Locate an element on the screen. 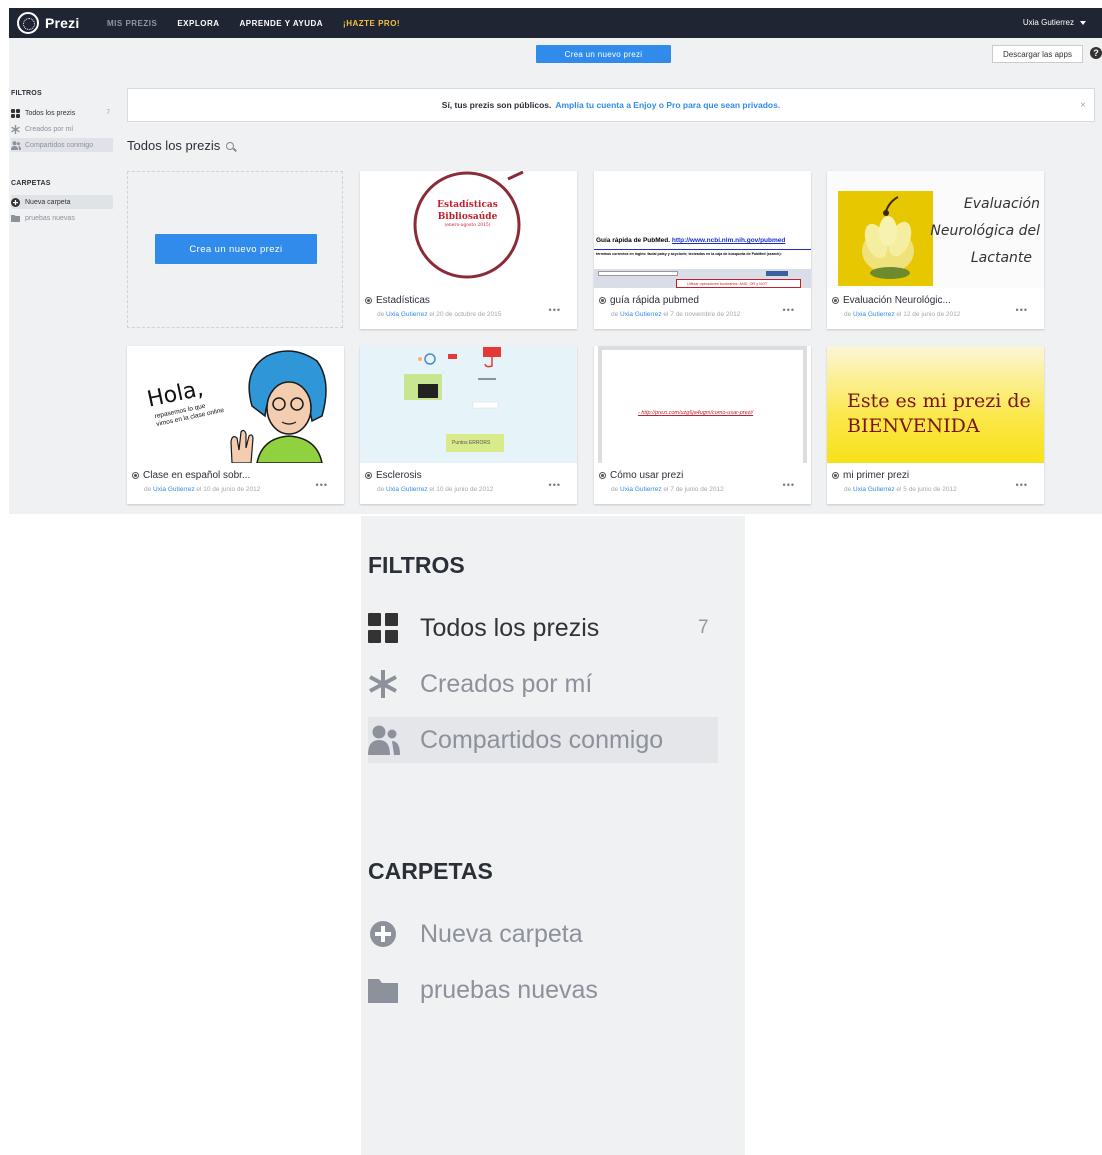 The height and width of the screenshot is (1155, 1102). create-prezi-card-button: Crea un nuevo prezi is located at coordinates (236, 249).